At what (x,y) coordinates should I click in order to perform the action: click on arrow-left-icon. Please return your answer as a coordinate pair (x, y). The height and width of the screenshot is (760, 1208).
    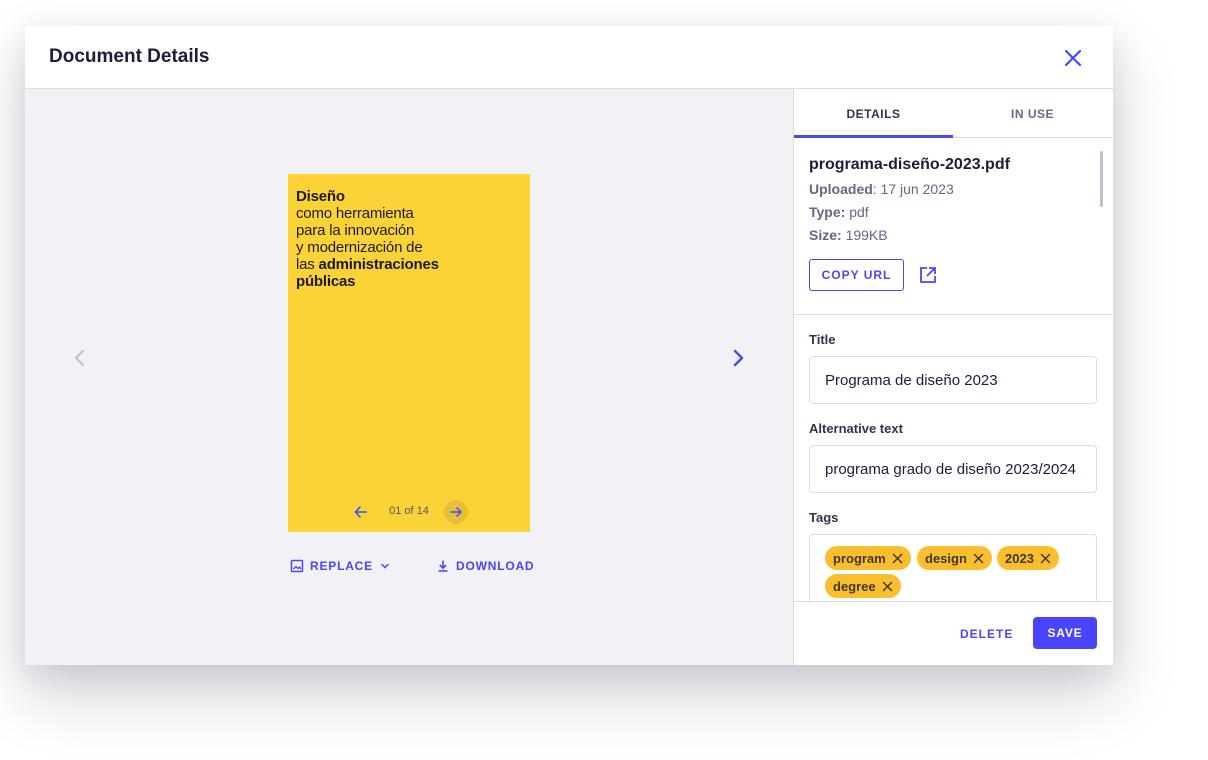
    Looking at the image, I should click on (361, 512).